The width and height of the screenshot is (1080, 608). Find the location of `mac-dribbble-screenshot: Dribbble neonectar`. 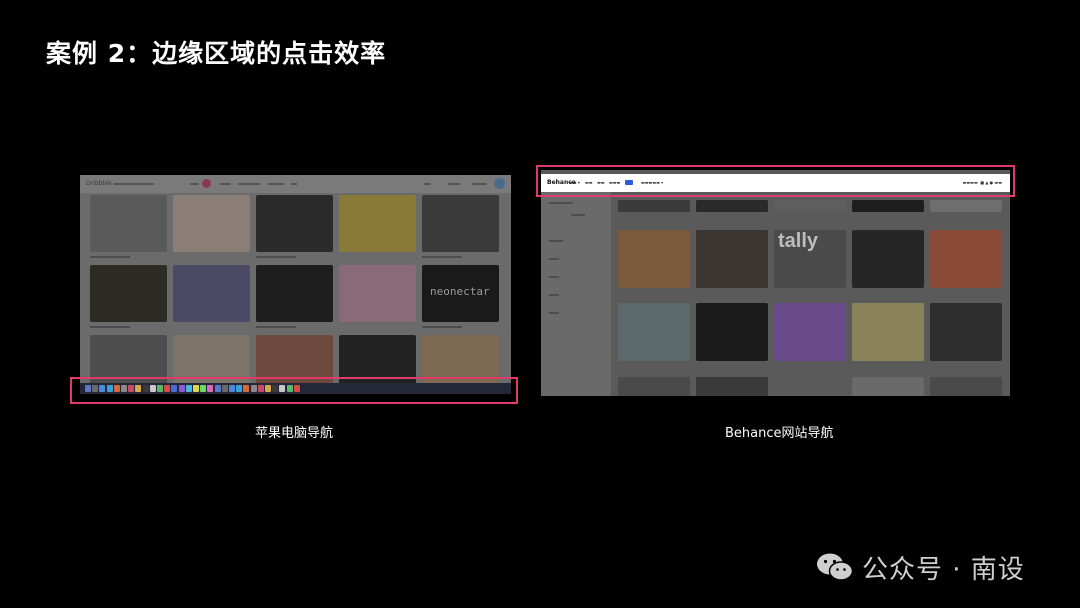

mac-dribbble-screenshot: Dribbble neonectar is located at coordinates (295, 284).